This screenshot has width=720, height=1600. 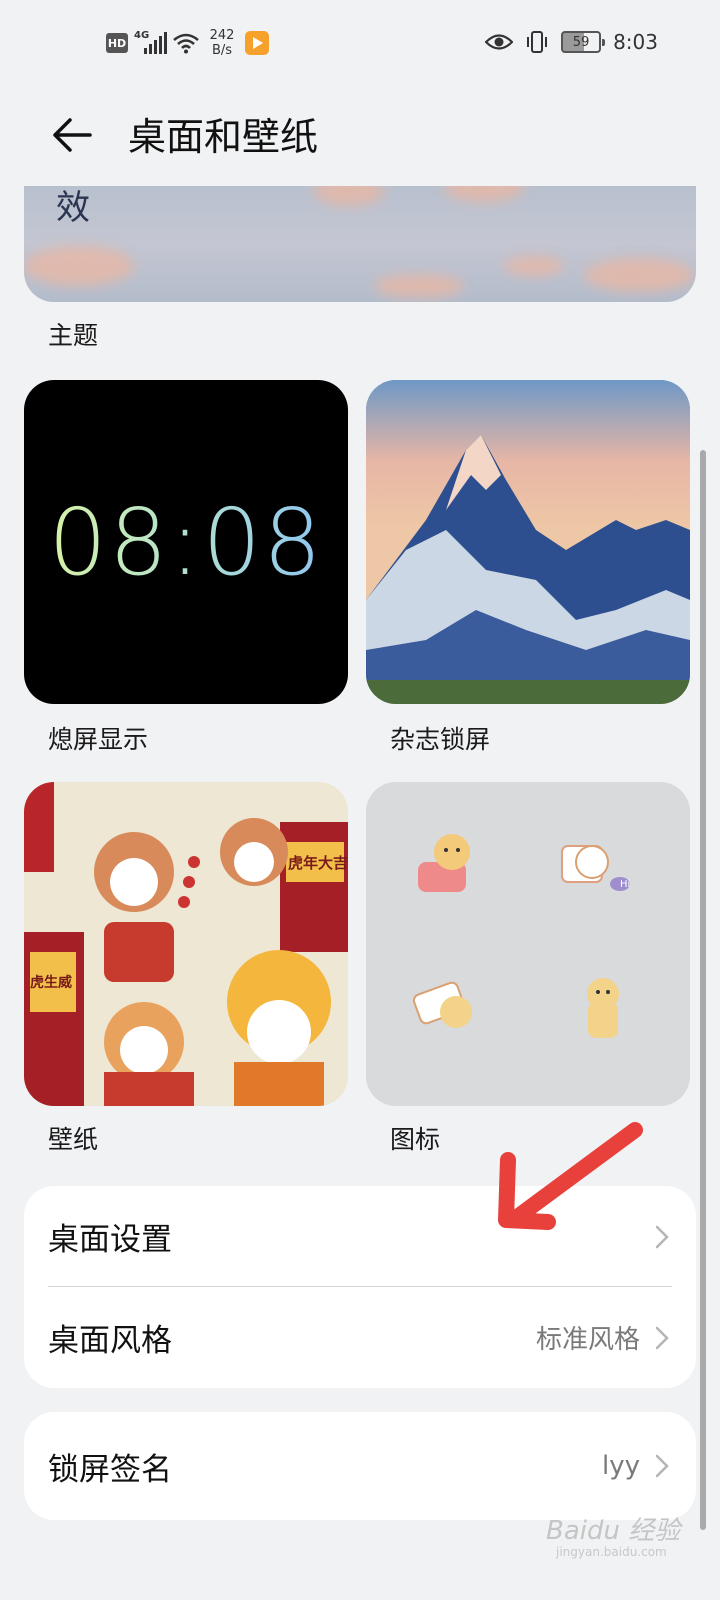 What do you see at coordinates (360, 1337) in the screenshot?
I see `desktop-style-row: 桌面风格 标准风格` at bounding box center [360, 1337].